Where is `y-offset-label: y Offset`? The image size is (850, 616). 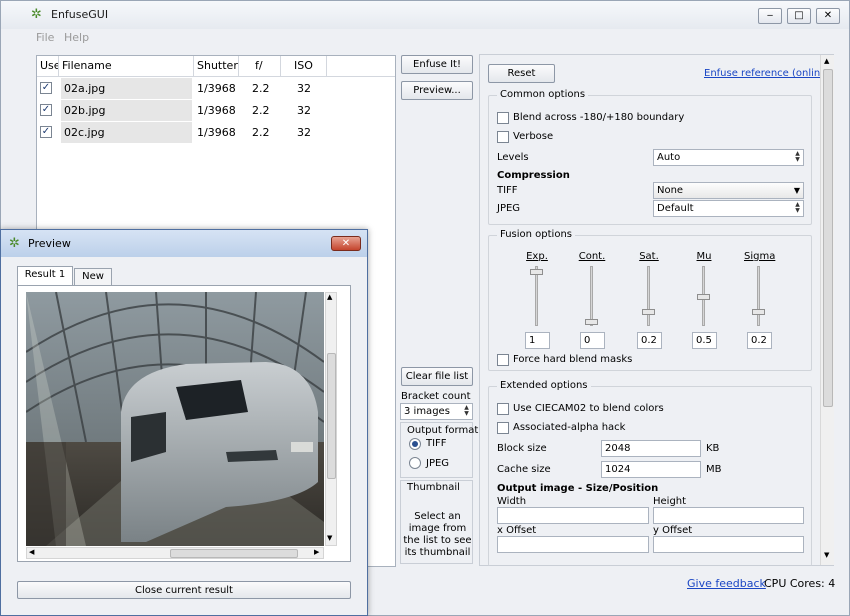
y-offset-label: y Offset is located at coordinates (673, 530).